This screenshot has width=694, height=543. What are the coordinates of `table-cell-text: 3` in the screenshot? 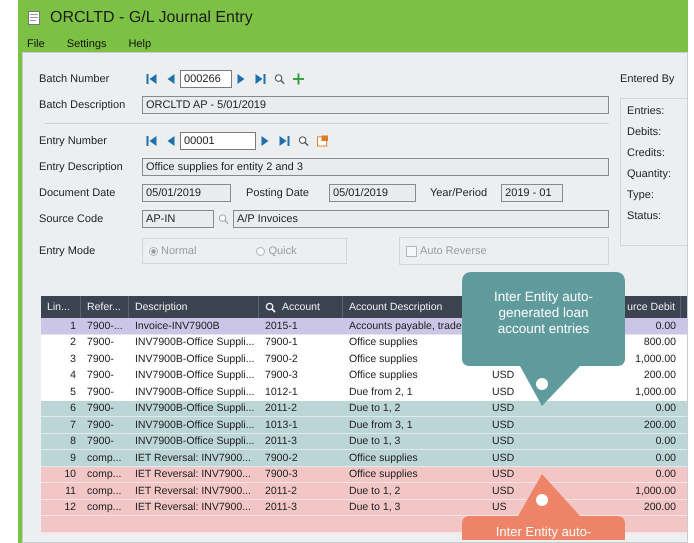 It's located at (73, 358).